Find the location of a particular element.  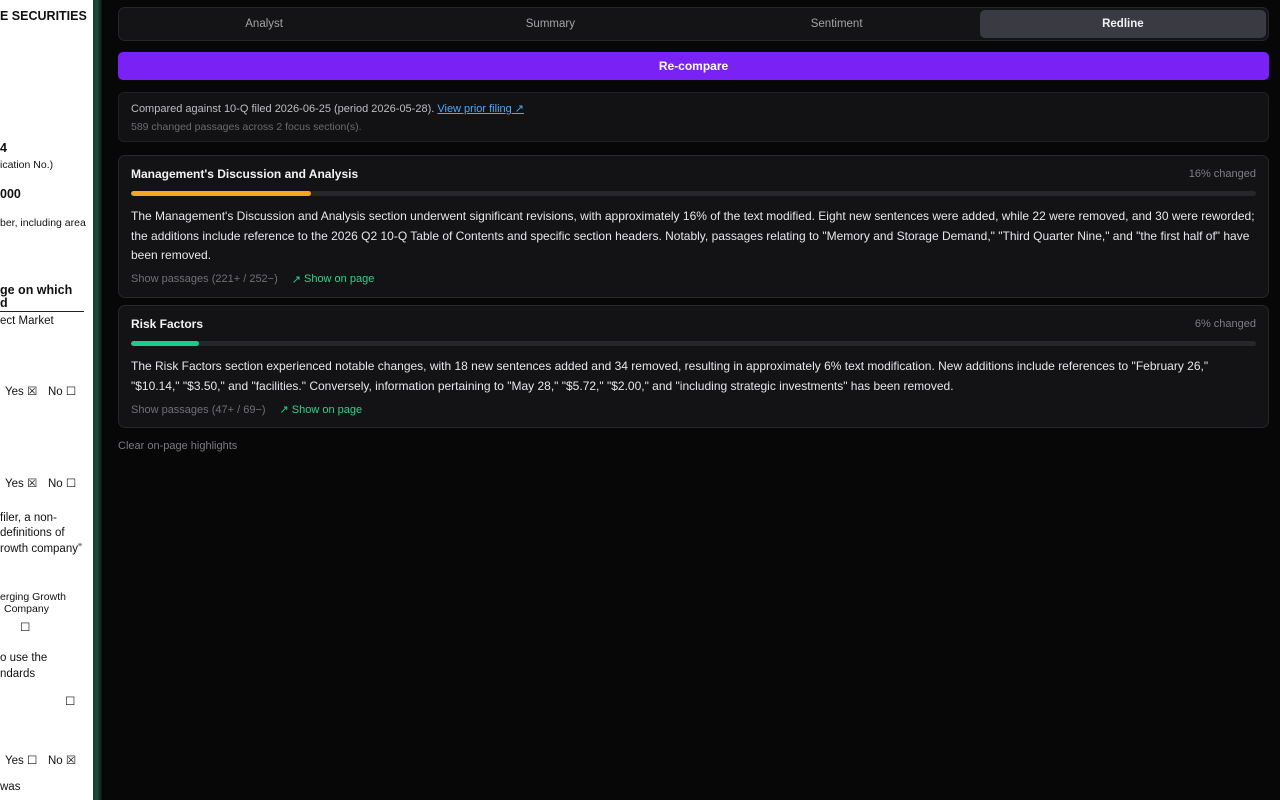

doc-line: erging Growth is located at coordinates (33, 597).